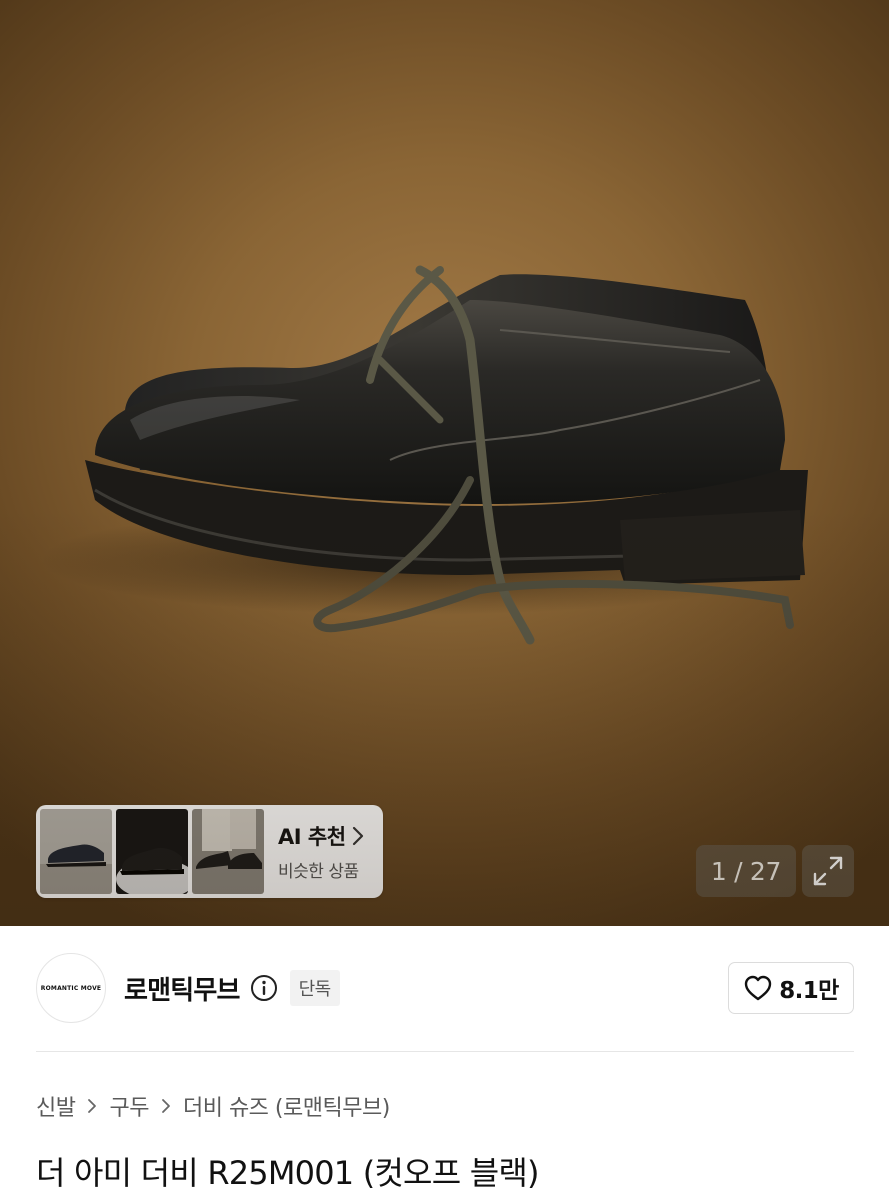 This screenshot has width=889, height=1200. Describe the element at coordinates (746, 871) in the screenshot. I see `image-counter: 1 / 27` at that location.